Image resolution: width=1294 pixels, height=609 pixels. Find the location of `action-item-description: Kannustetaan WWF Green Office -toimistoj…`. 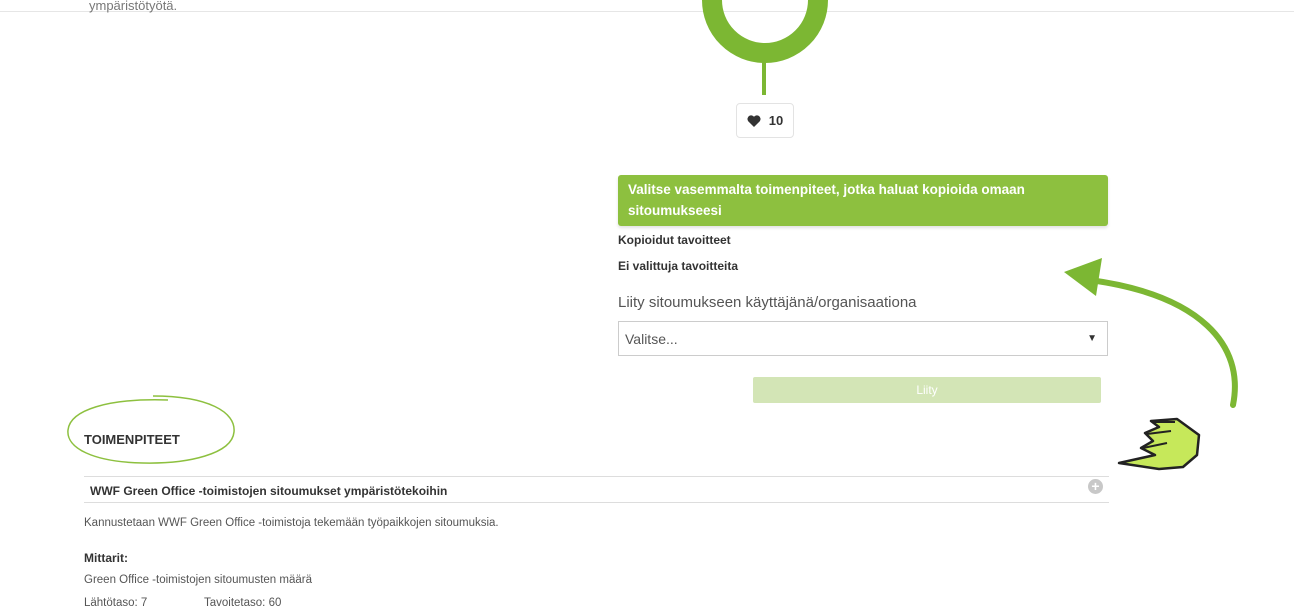

action-item-description: Kannustetaan WWF Green Office -toimistoj… is located at coordinates (291, 523).